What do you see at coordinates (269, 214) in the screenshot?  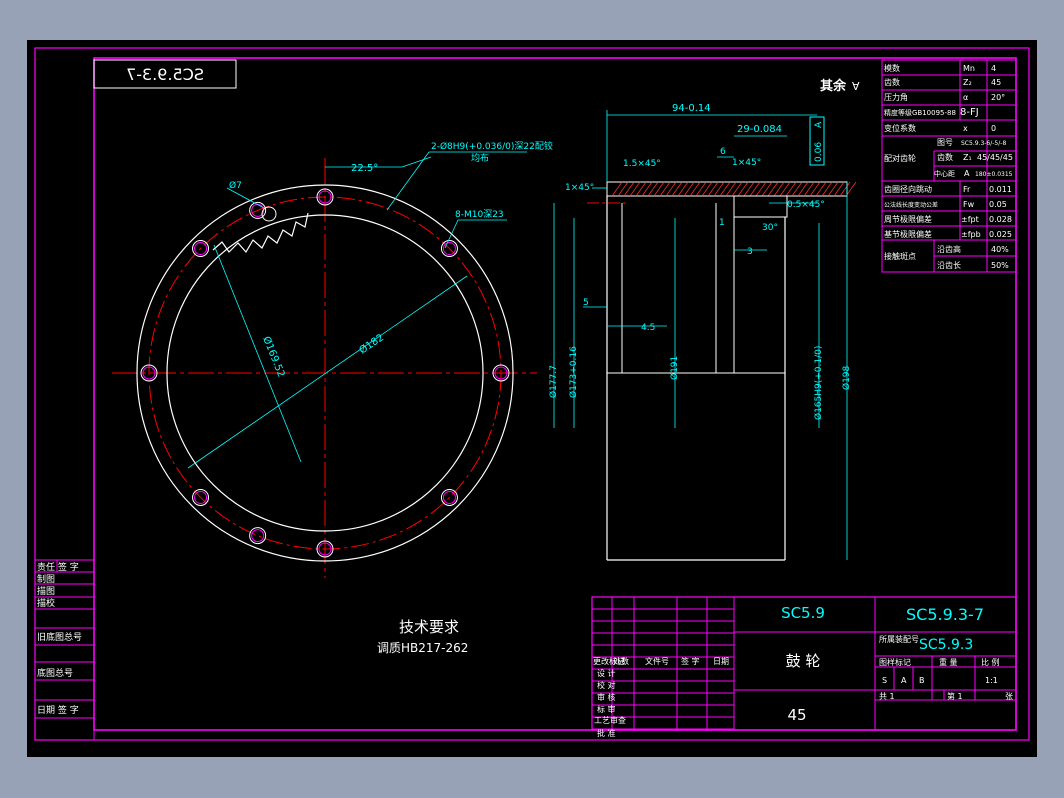 I see `detail-hole` at bounding box center [269, 214].